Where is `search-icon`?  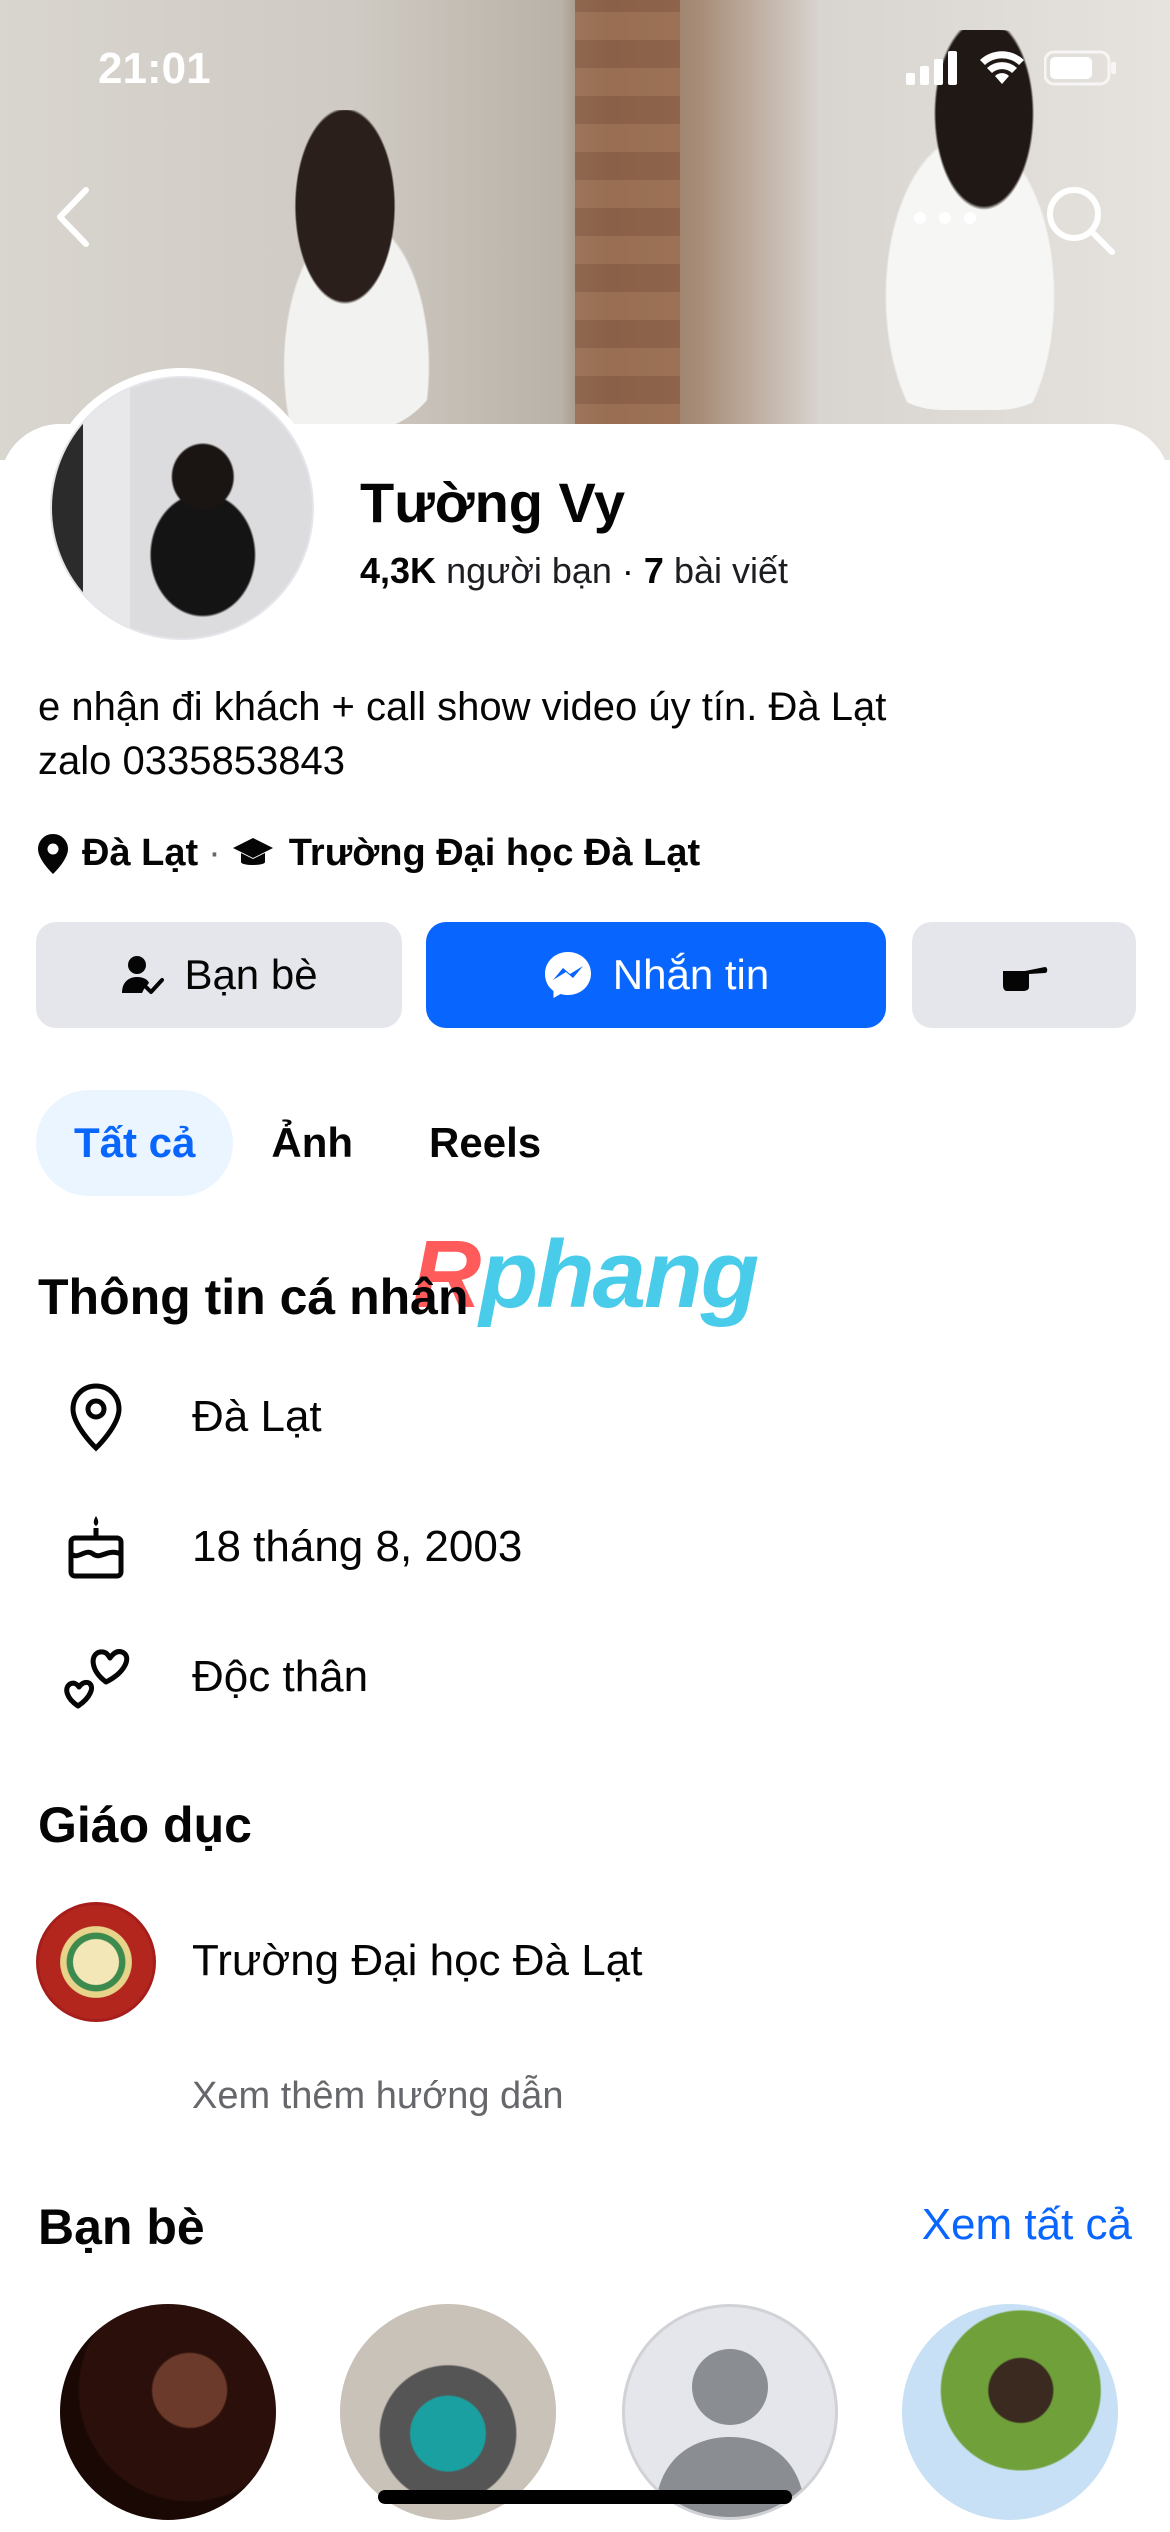
search-icon is located at coordinates (1080, 220).